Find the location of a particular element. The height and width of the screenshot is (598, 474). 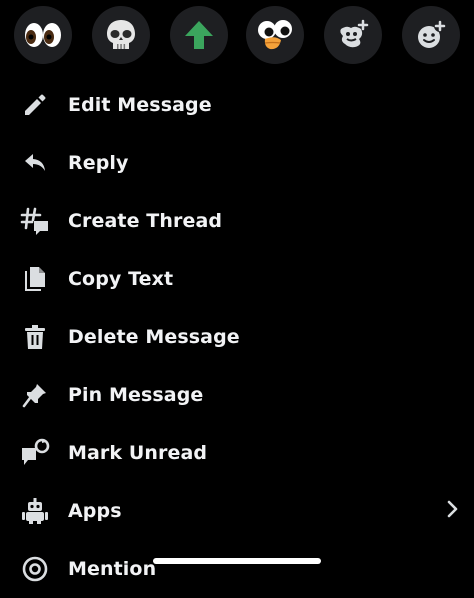

reaction-eyes-button is located at coordinates (43, 35).